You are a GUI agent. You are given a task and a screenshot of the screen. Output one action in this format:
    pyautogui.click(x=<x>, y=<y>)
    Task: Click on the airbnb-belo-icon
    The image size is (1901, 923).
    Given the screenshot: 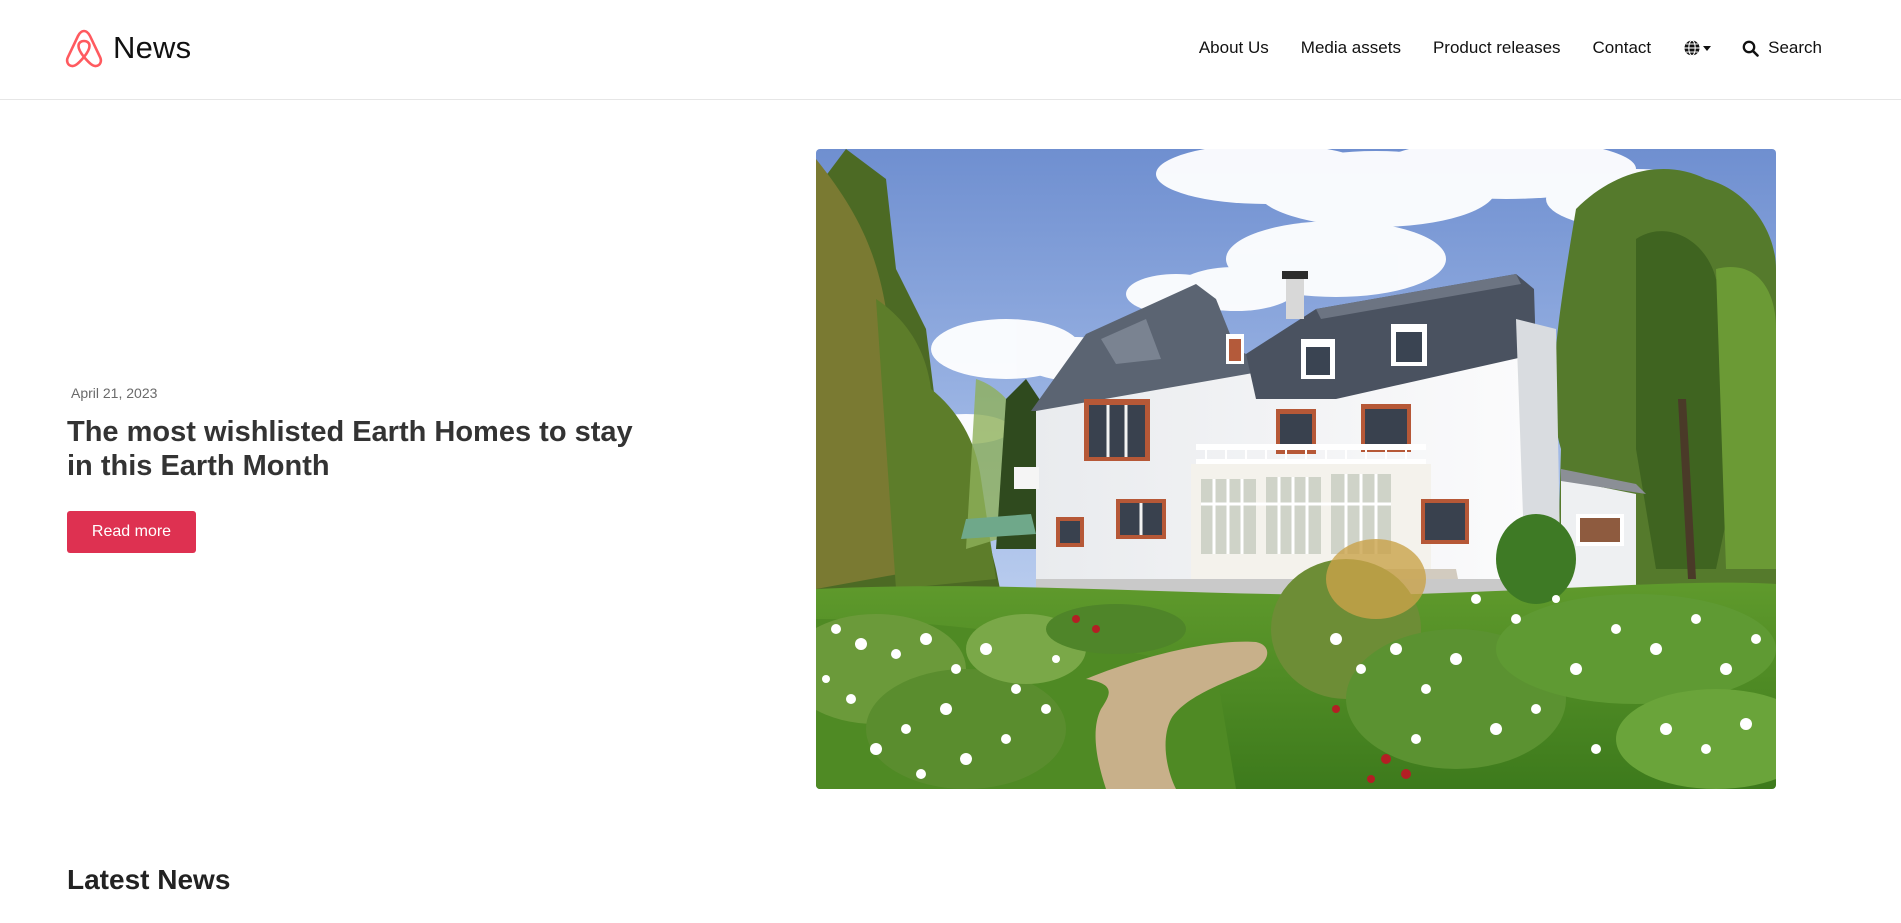 What is the action you would take?
    pyautogui.click(x=84, y=48)
    